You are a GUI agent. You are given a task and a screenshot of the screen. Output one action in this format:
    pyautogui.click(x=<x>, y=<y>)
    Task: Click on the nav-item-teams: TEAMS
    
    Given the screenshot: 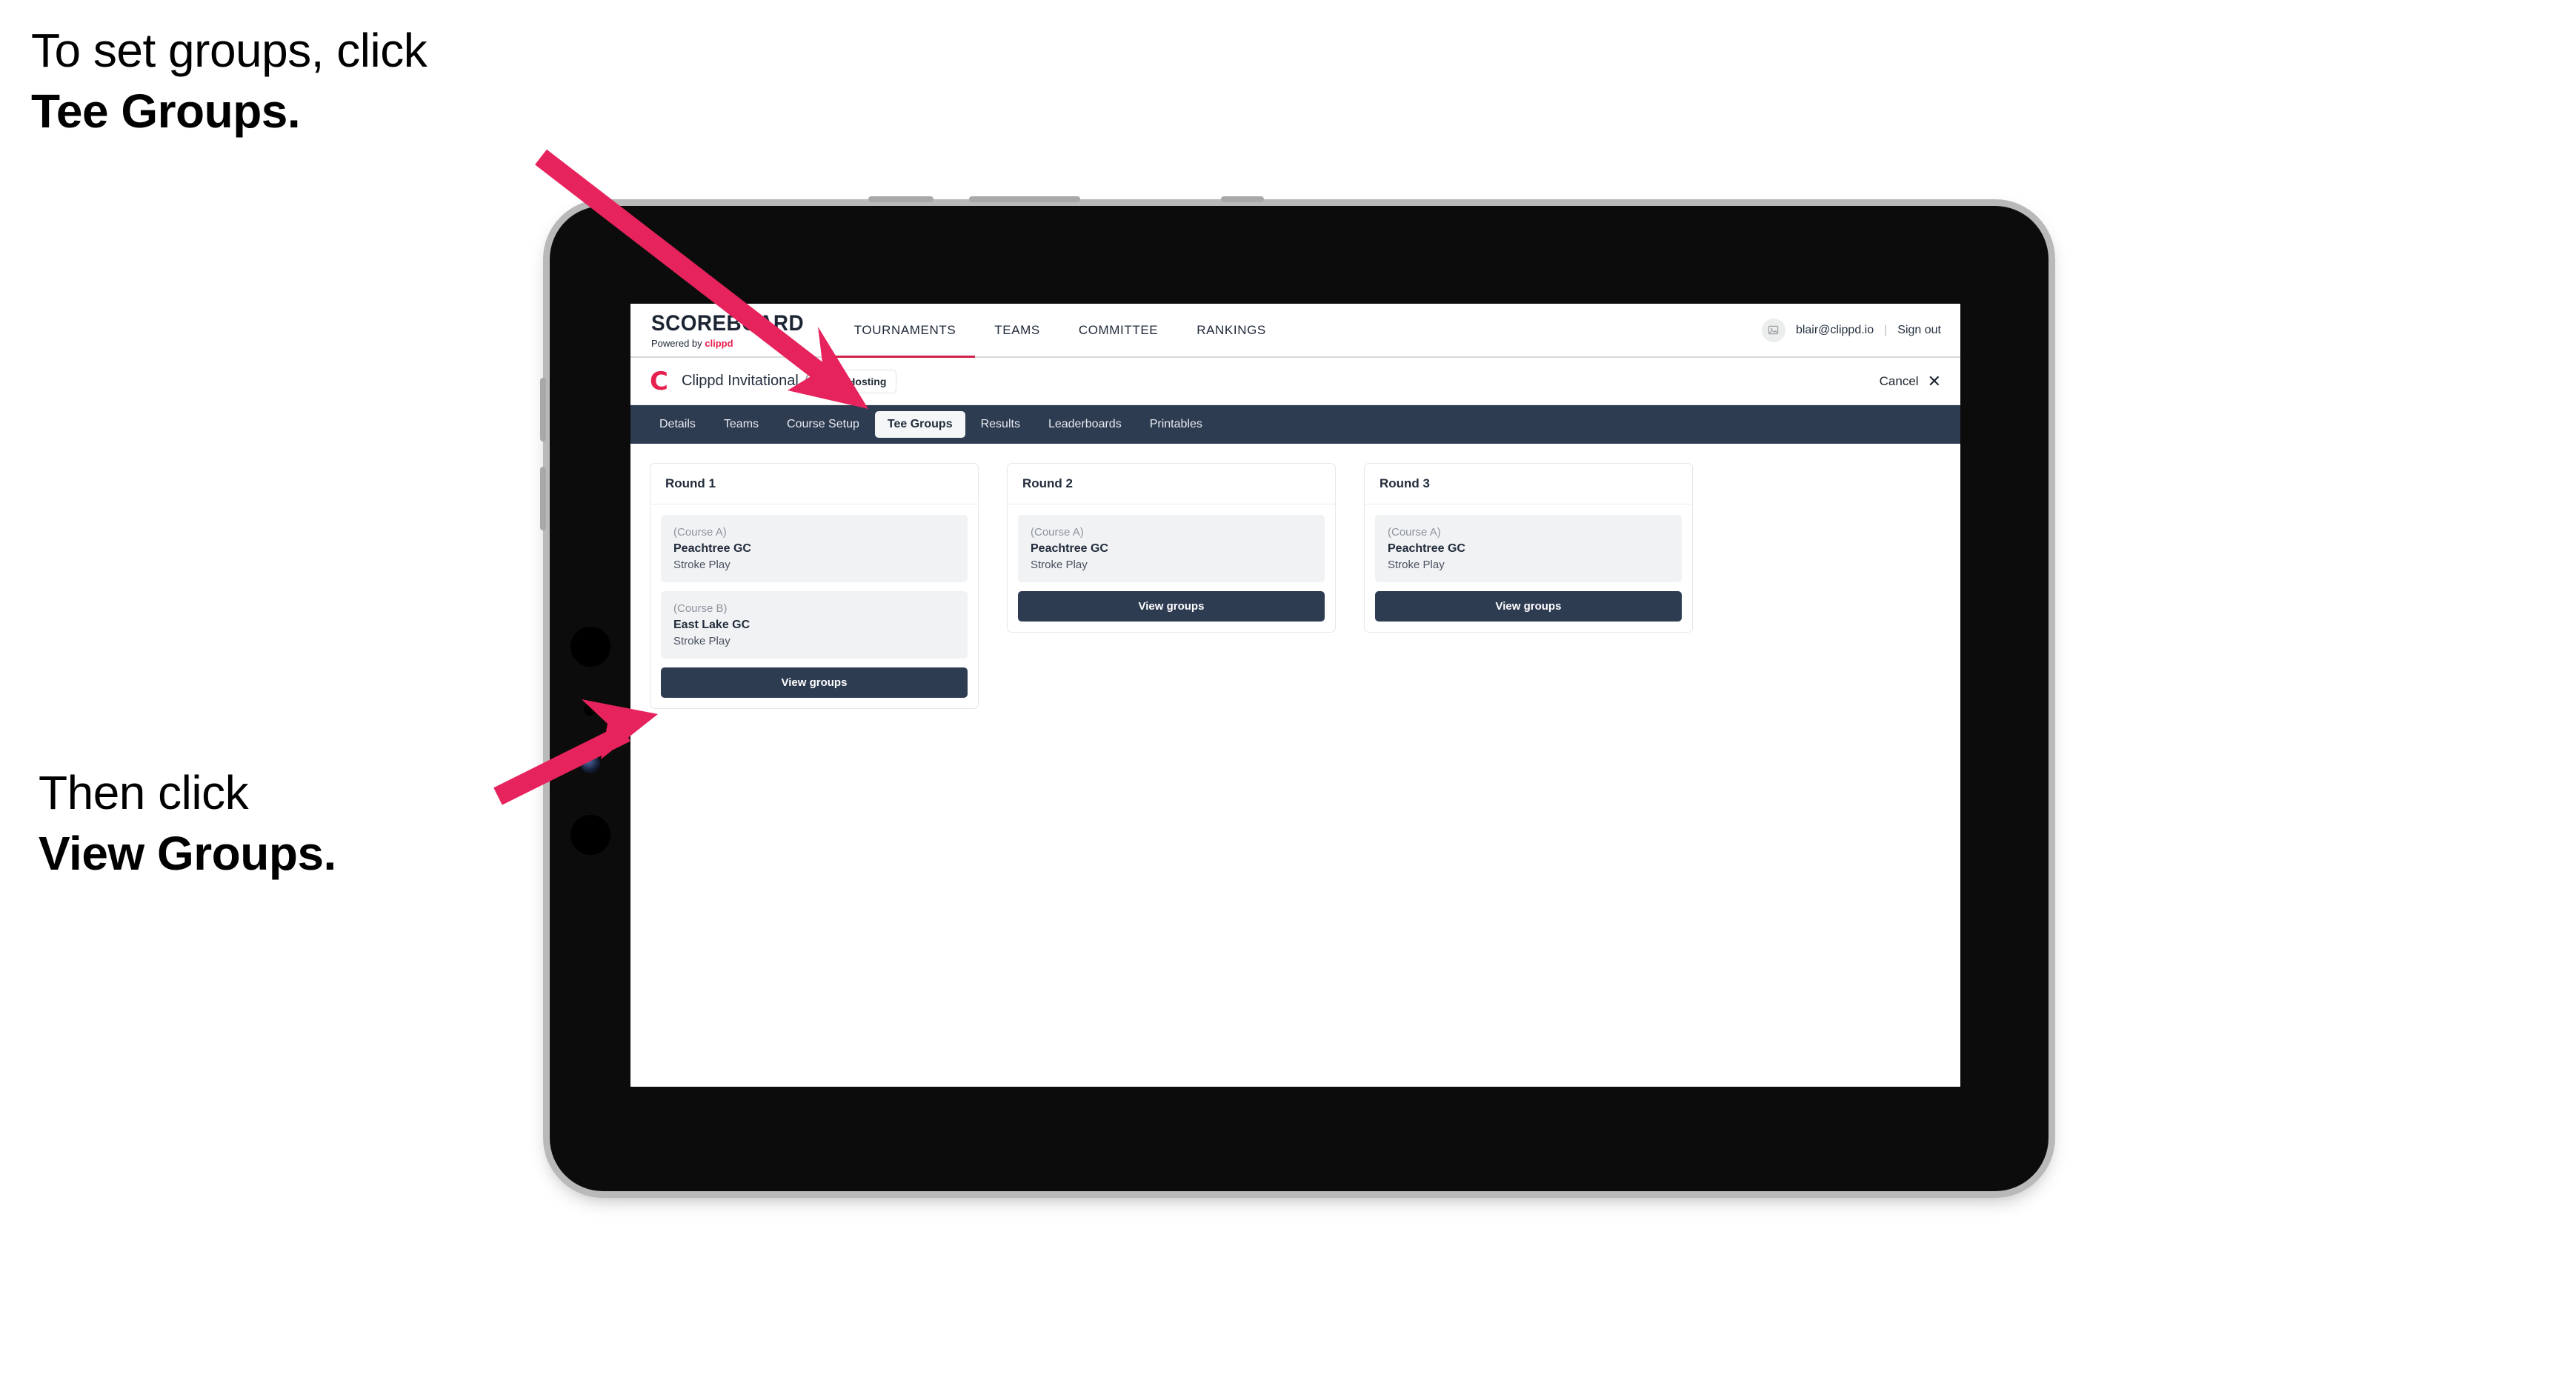 What is the action you would take?
    pyautogui.click(x=1017, y=330)
    